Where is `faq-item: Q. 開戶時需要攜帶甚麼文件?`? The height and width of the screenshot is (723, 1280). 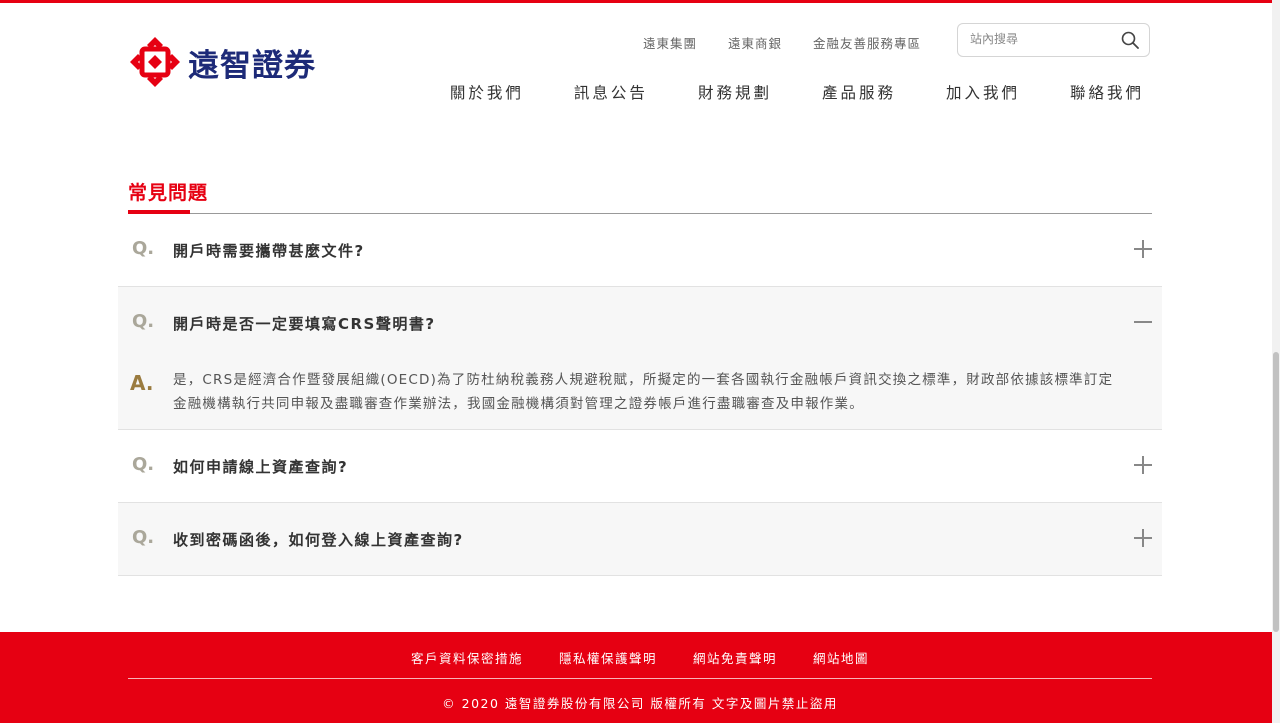
faq-item: Q. 開戶時需要攜帶甚麼文件? is located at coordinates (640, 250).